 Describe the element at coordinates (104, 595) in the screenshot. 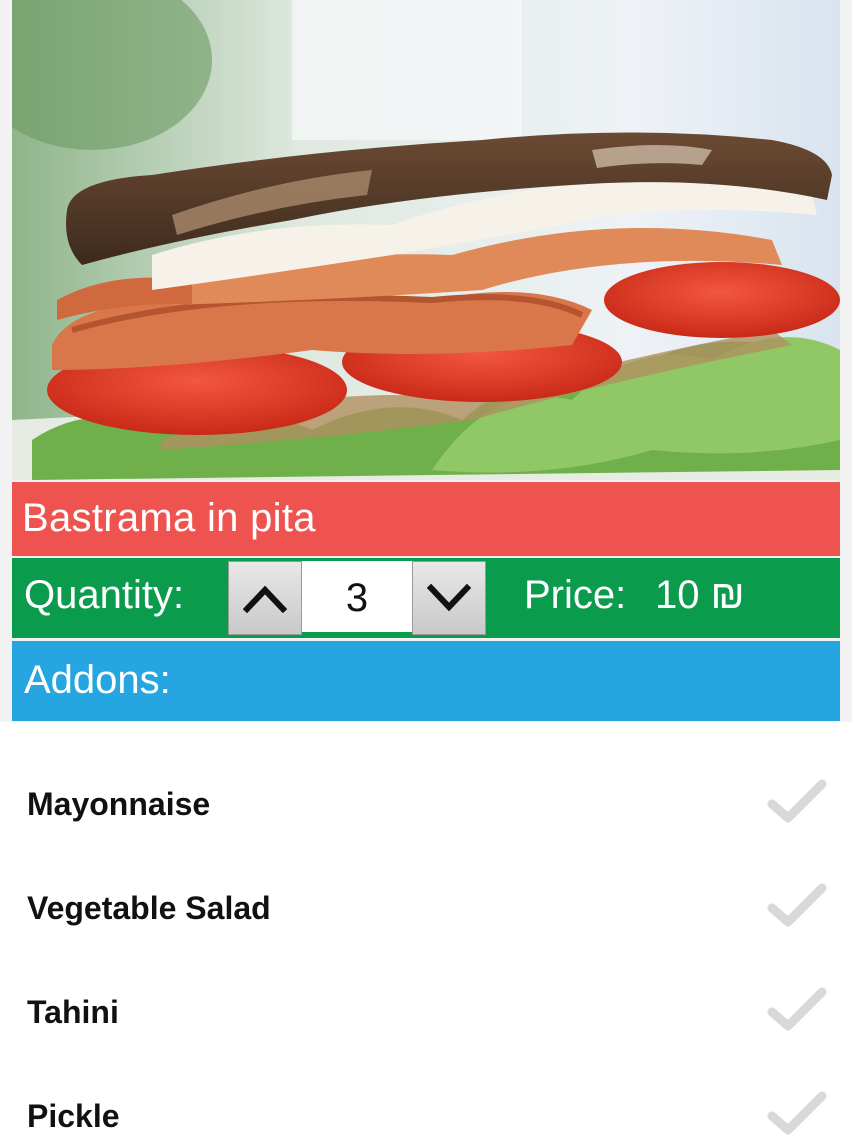

I see `quantity-label: Quantity:` at that location.